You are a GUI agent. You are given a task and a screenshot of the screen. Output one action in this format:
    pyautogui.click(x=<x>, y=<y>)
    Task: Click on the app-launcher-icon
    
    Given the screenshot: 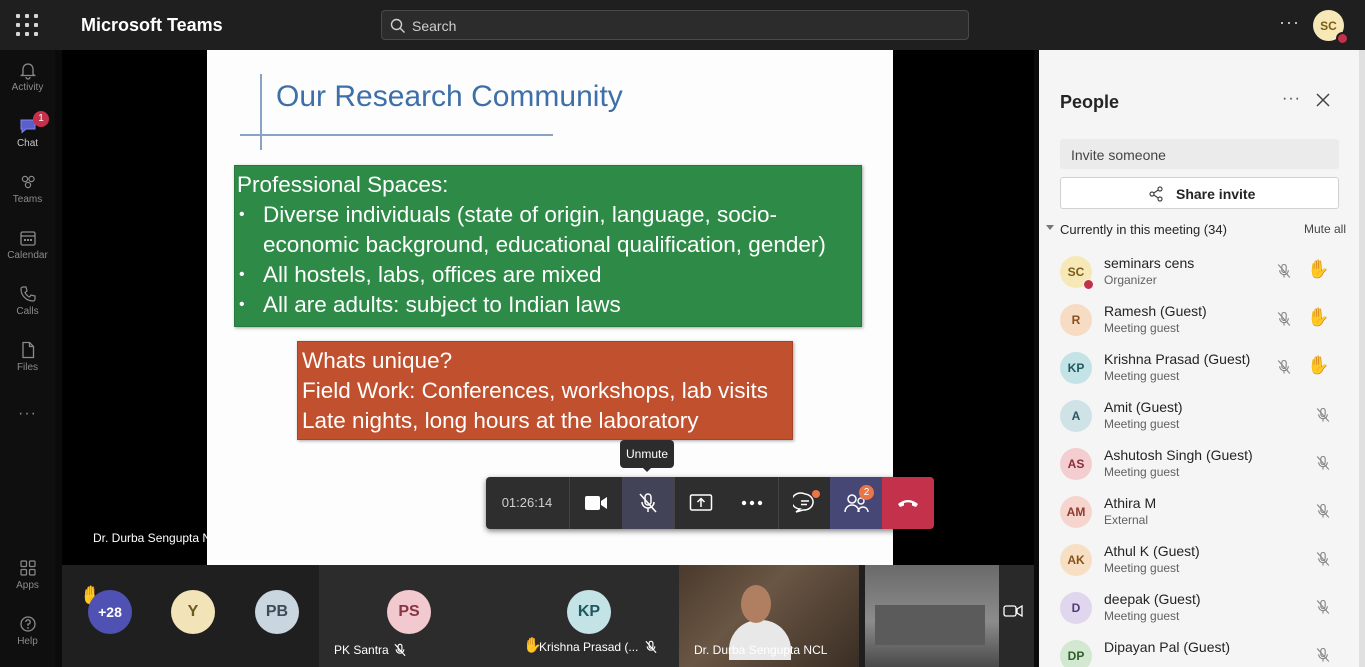 What is the action you would take?
    pyautogui.click(x=27, y=25)
    